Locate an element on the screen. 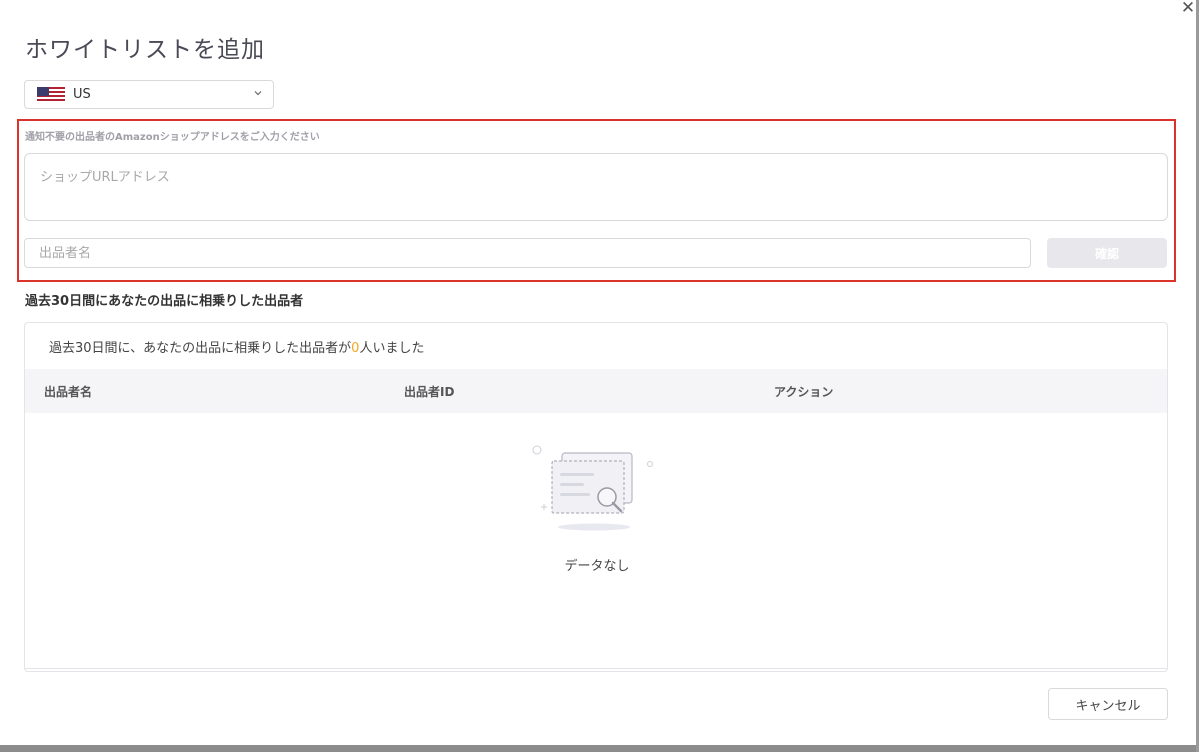 Image resolution: width=1199 pixels, height=752 pixels. section-heading: 過去30日間にあなたの出品に相乗りした出品者 is located at coordinates (164, 301).